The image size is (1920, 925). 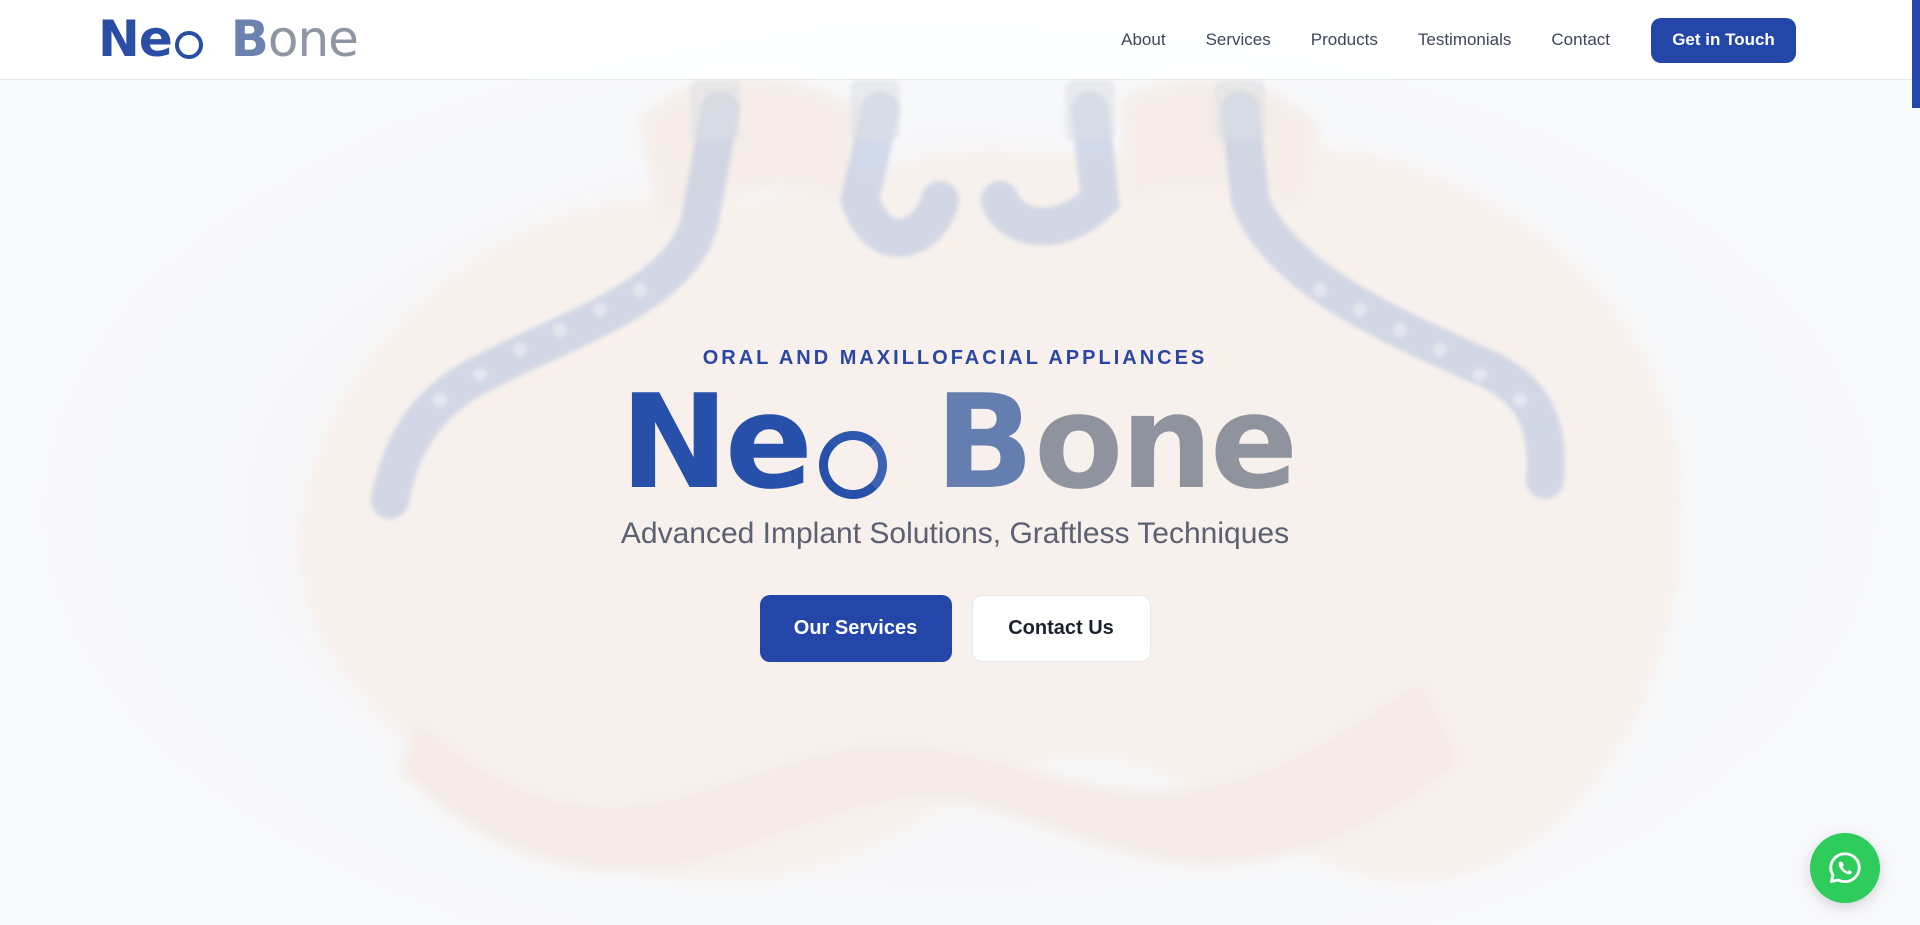 What do you see at coordinates (852, 465) in the screenshot?
I see `hero-logo-ring-icon` at bounding box center [852, 465].